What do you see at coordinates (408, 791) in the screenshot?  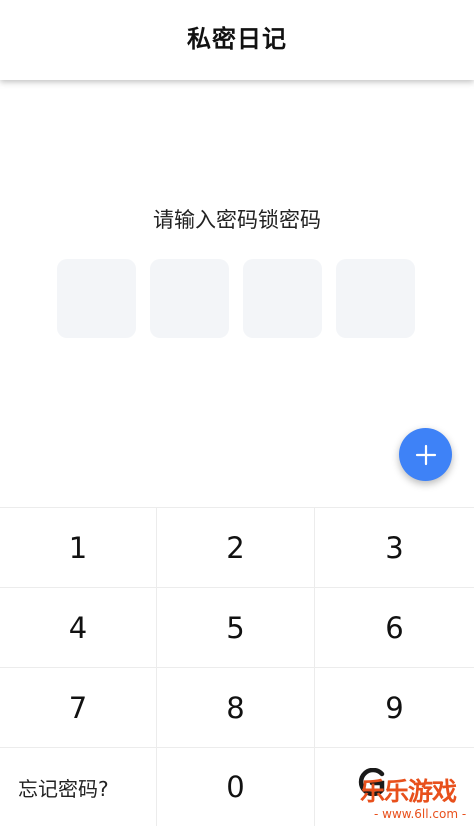 I see `watermark-brand: 乐乐游戏` at bounding box center [408, 791].